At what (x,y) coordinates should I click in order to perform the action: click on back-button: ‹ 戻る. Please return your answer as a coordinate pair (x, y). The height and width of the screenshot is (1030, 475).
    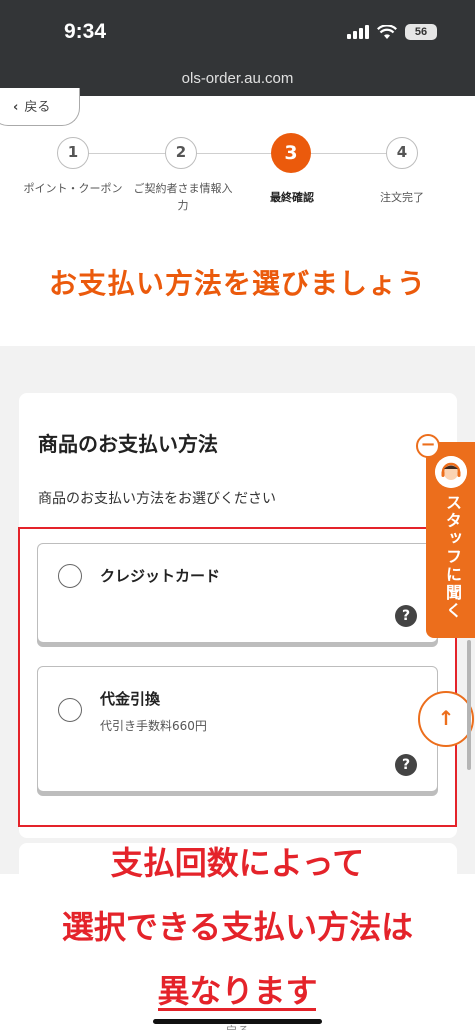
    Looking at the image, I should click on (40, 107).